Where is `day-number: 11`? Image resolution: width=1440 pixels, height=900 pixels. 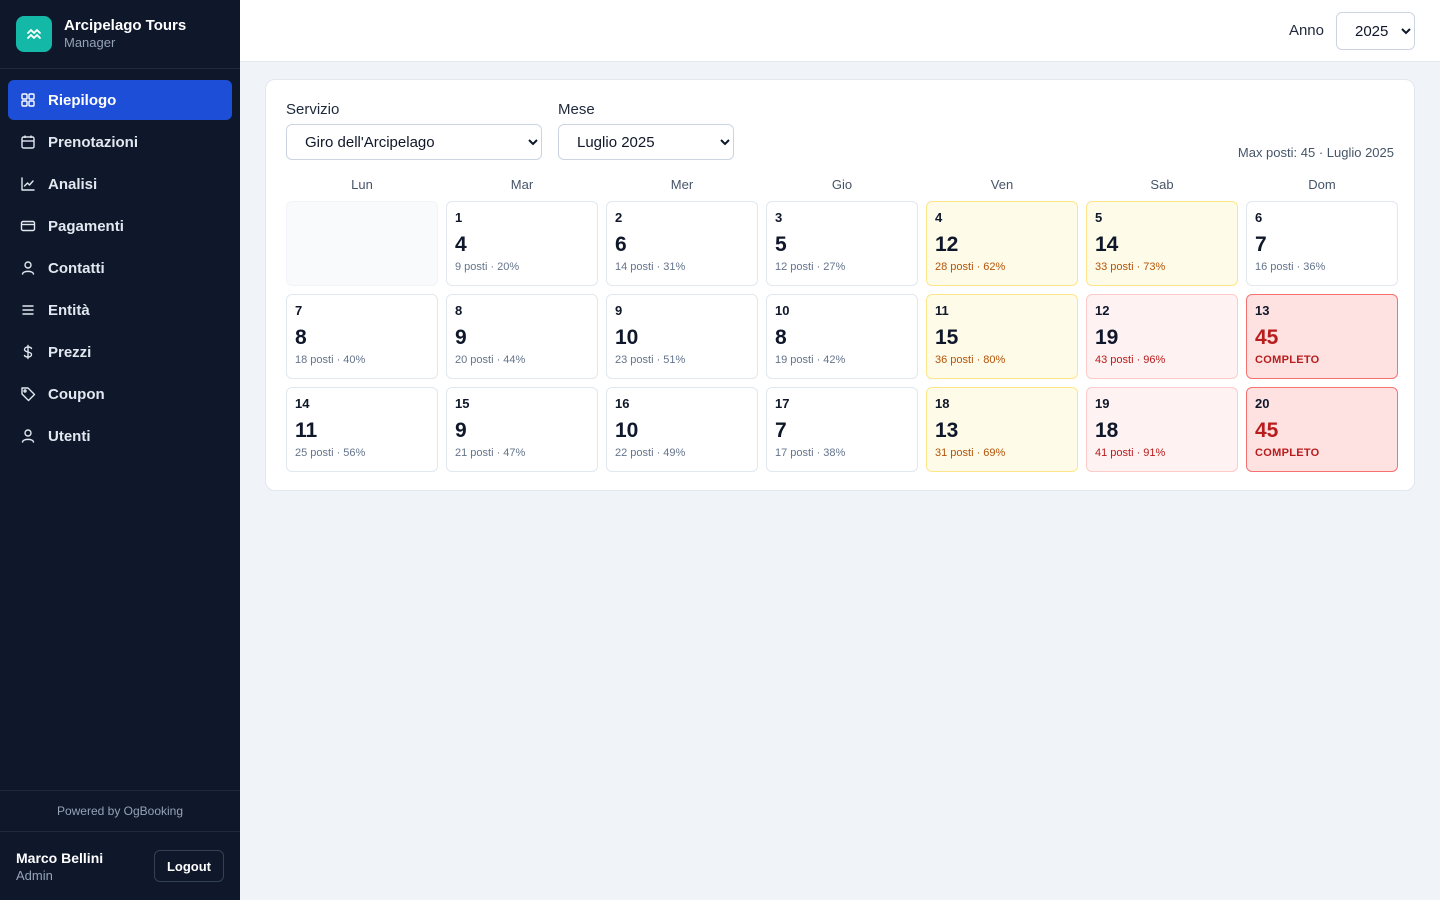 day-number: 11 is located at coordinates (942, 310).